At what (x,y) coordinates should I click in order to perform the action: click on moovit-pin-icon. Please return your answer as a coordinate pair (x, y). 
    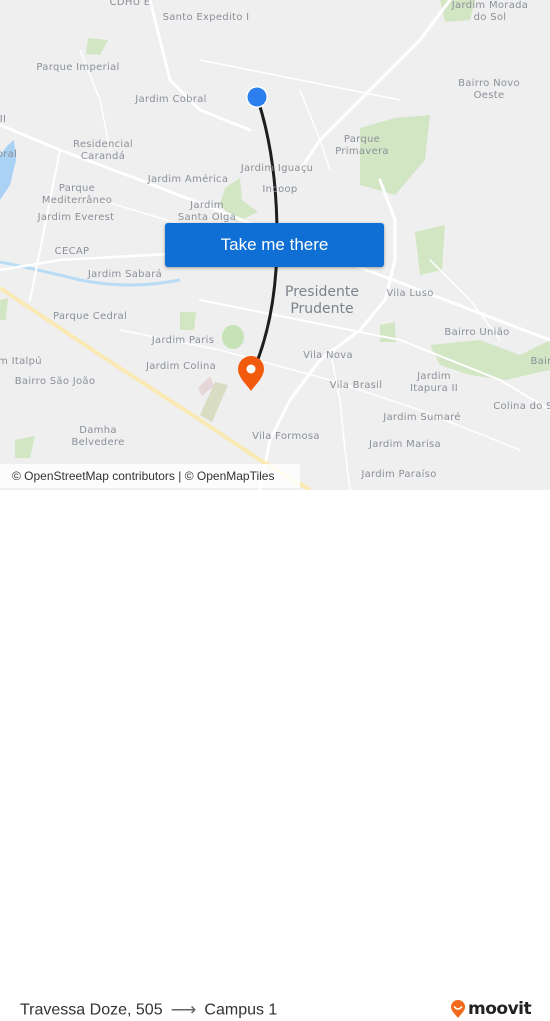
    Looking at the image, I should click on (458, 1009).